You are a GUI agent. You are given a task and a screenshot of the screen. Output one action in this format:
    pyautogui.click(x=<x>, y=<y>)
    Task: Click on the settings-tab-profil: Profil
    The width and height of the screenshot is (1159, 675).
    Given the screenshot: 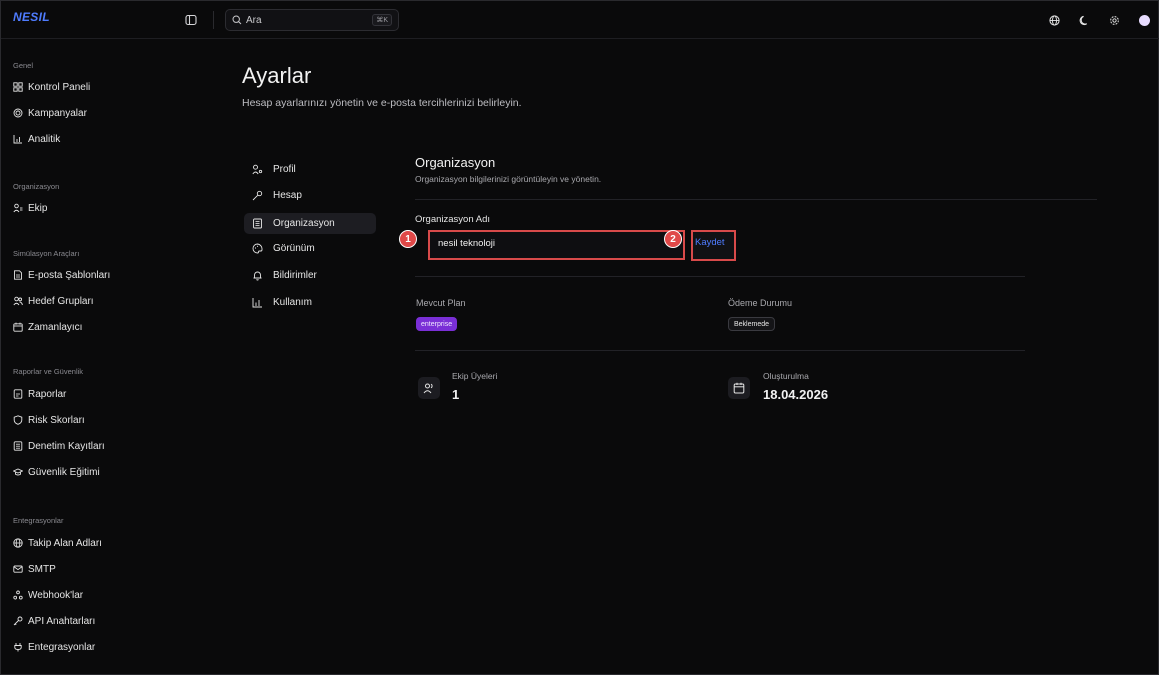 What is the action you would take?
    pyautogui.click(x=310, y=169)
    